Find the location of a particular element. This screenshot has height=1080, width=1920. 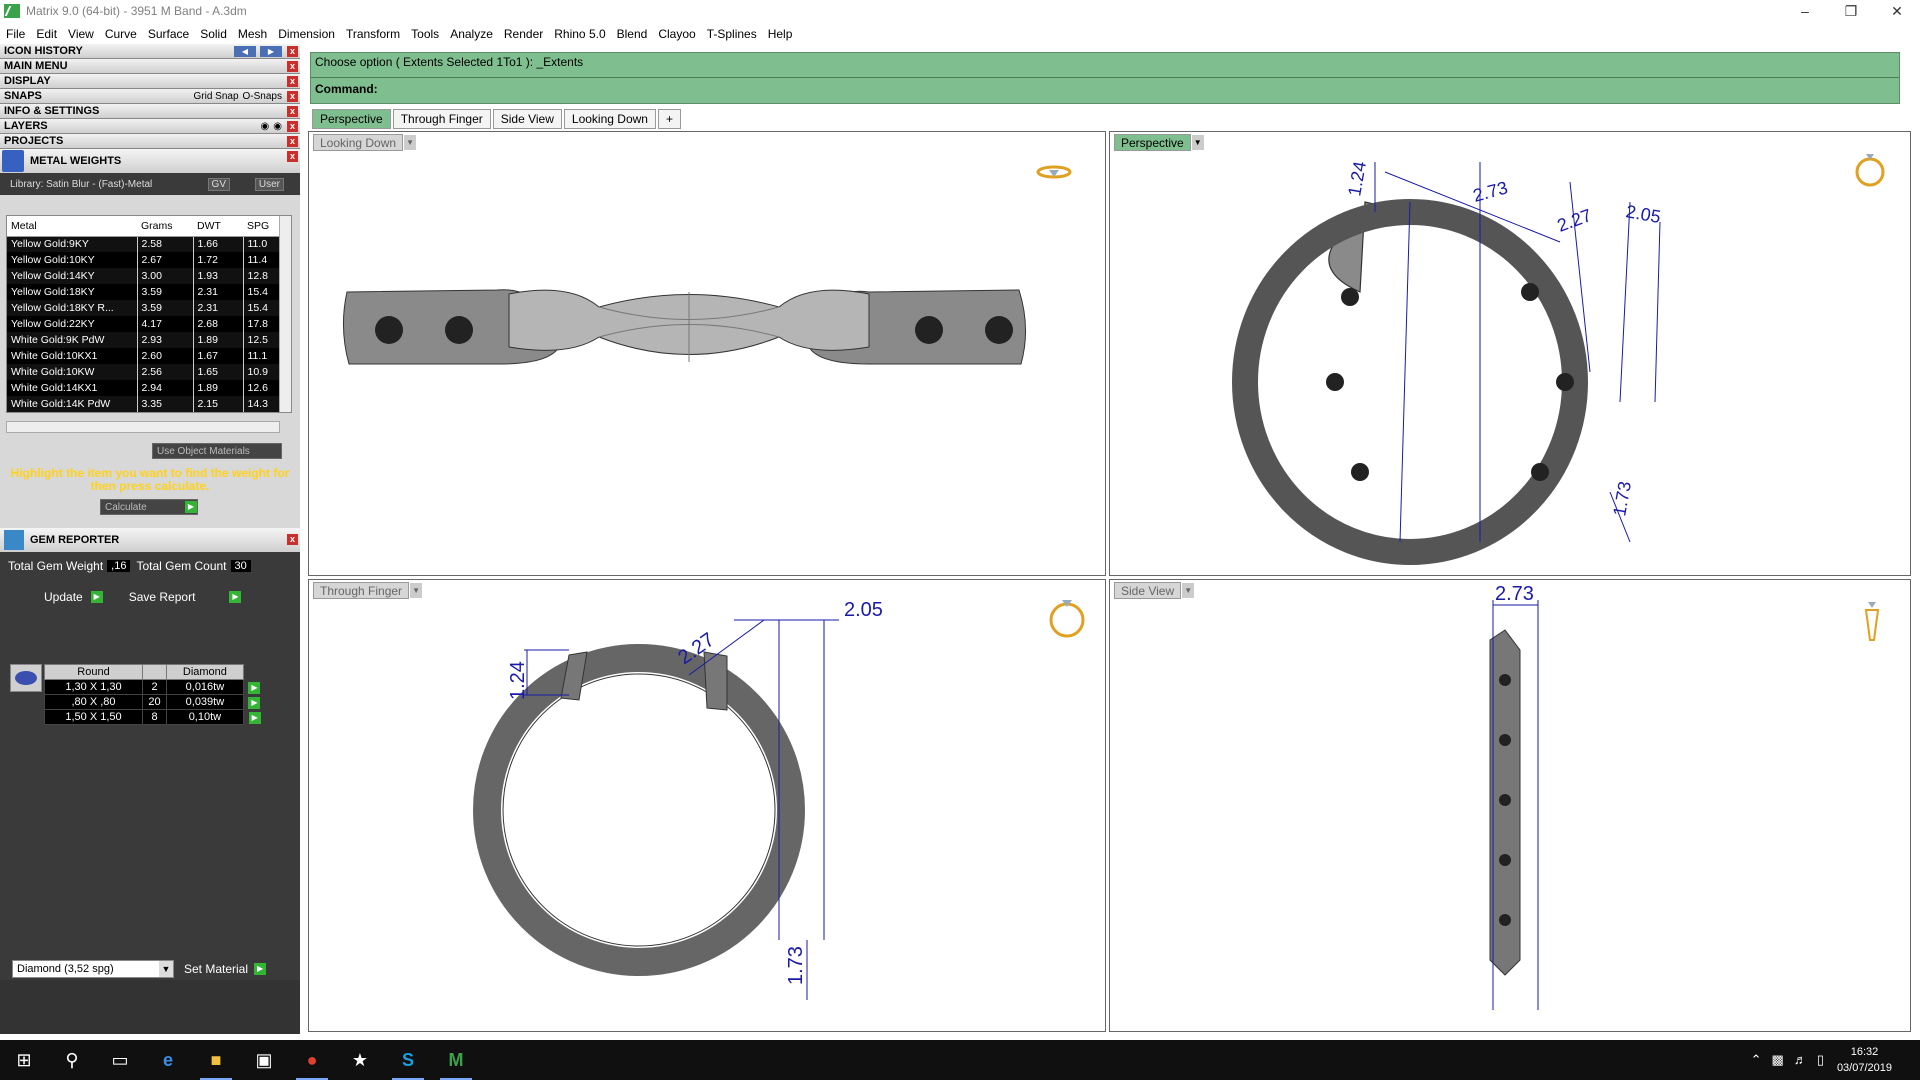

windows-start-icon: ⊞ is located at coordinates (24, 1060).